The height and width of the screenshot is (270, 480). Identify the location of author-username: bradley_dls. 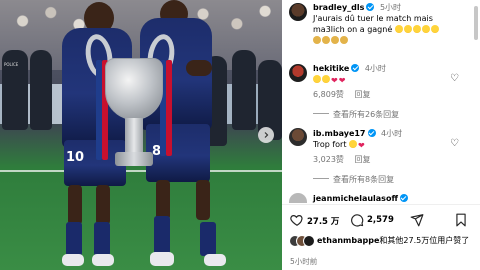
(338, 7).